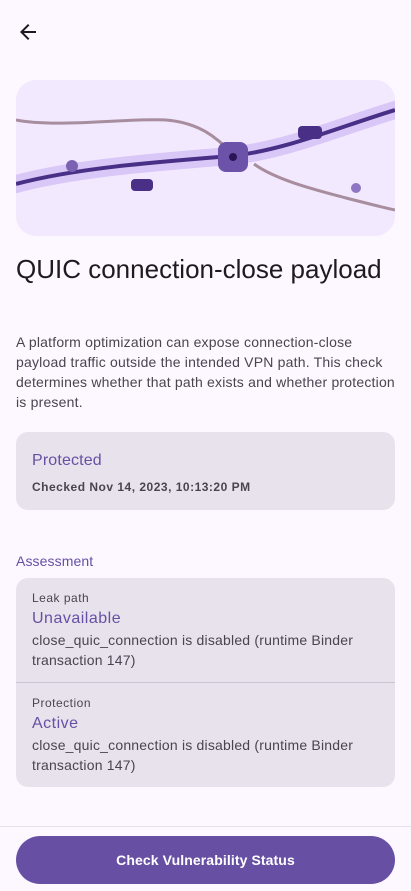  Describe the element at coordinates (199, 269) in the screenshot. I see `page-title: QUIC connection-close payload` at that location.